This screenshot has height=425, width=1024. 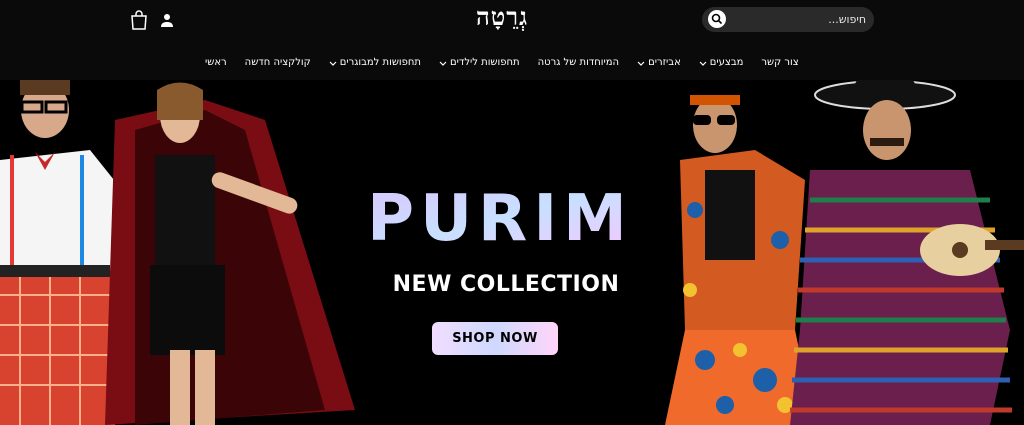 I want to click on purim-headline: PURIM, so click(x=500, y=217).